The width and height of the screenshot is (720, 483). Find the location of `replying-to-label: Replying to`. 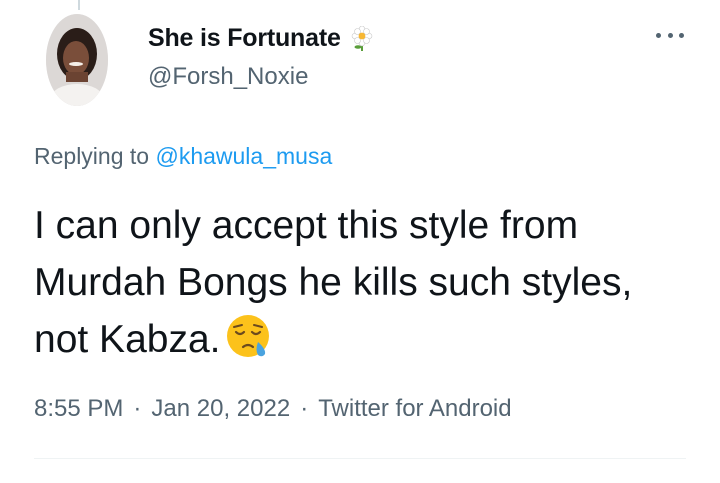

replying-to-label: Replying to is located at coordinates (92, 156).